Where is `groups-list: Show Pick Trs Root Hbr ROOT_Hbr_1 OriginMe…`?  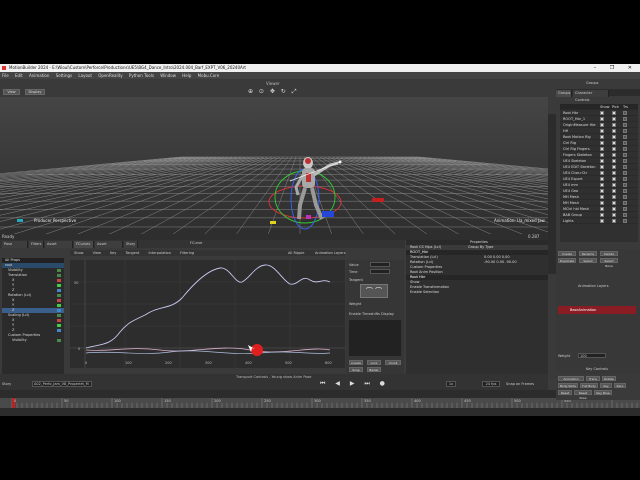 groups-list: Show Pick Trs Root Hbr ROOT_Hbr_1 OriginMe… is located at coordinates (599, 173).